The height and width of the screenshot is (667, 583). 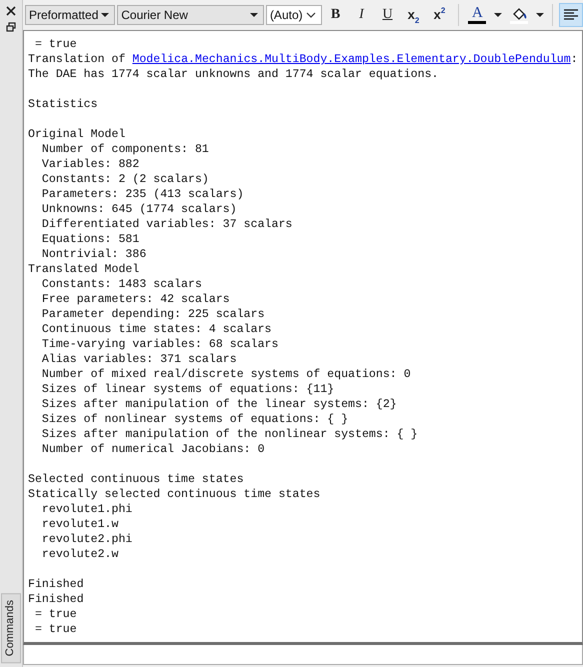 What do you see at coordinates (188, 389) in the screenshot?
I see `log-line: Sizes of linear systems of equations: {11}` at bounding box center [188, 389].